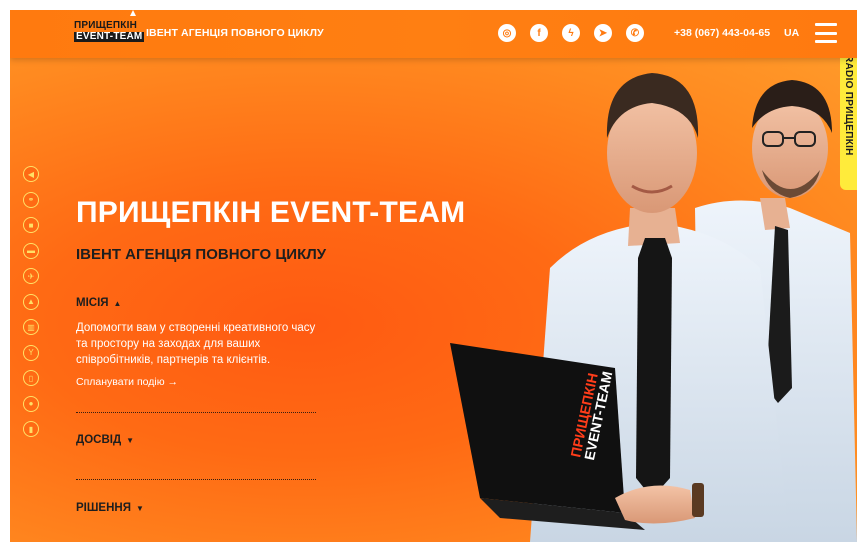  I want to click on phone-link: +38 (067) 443-04-65, so click(722, 33).